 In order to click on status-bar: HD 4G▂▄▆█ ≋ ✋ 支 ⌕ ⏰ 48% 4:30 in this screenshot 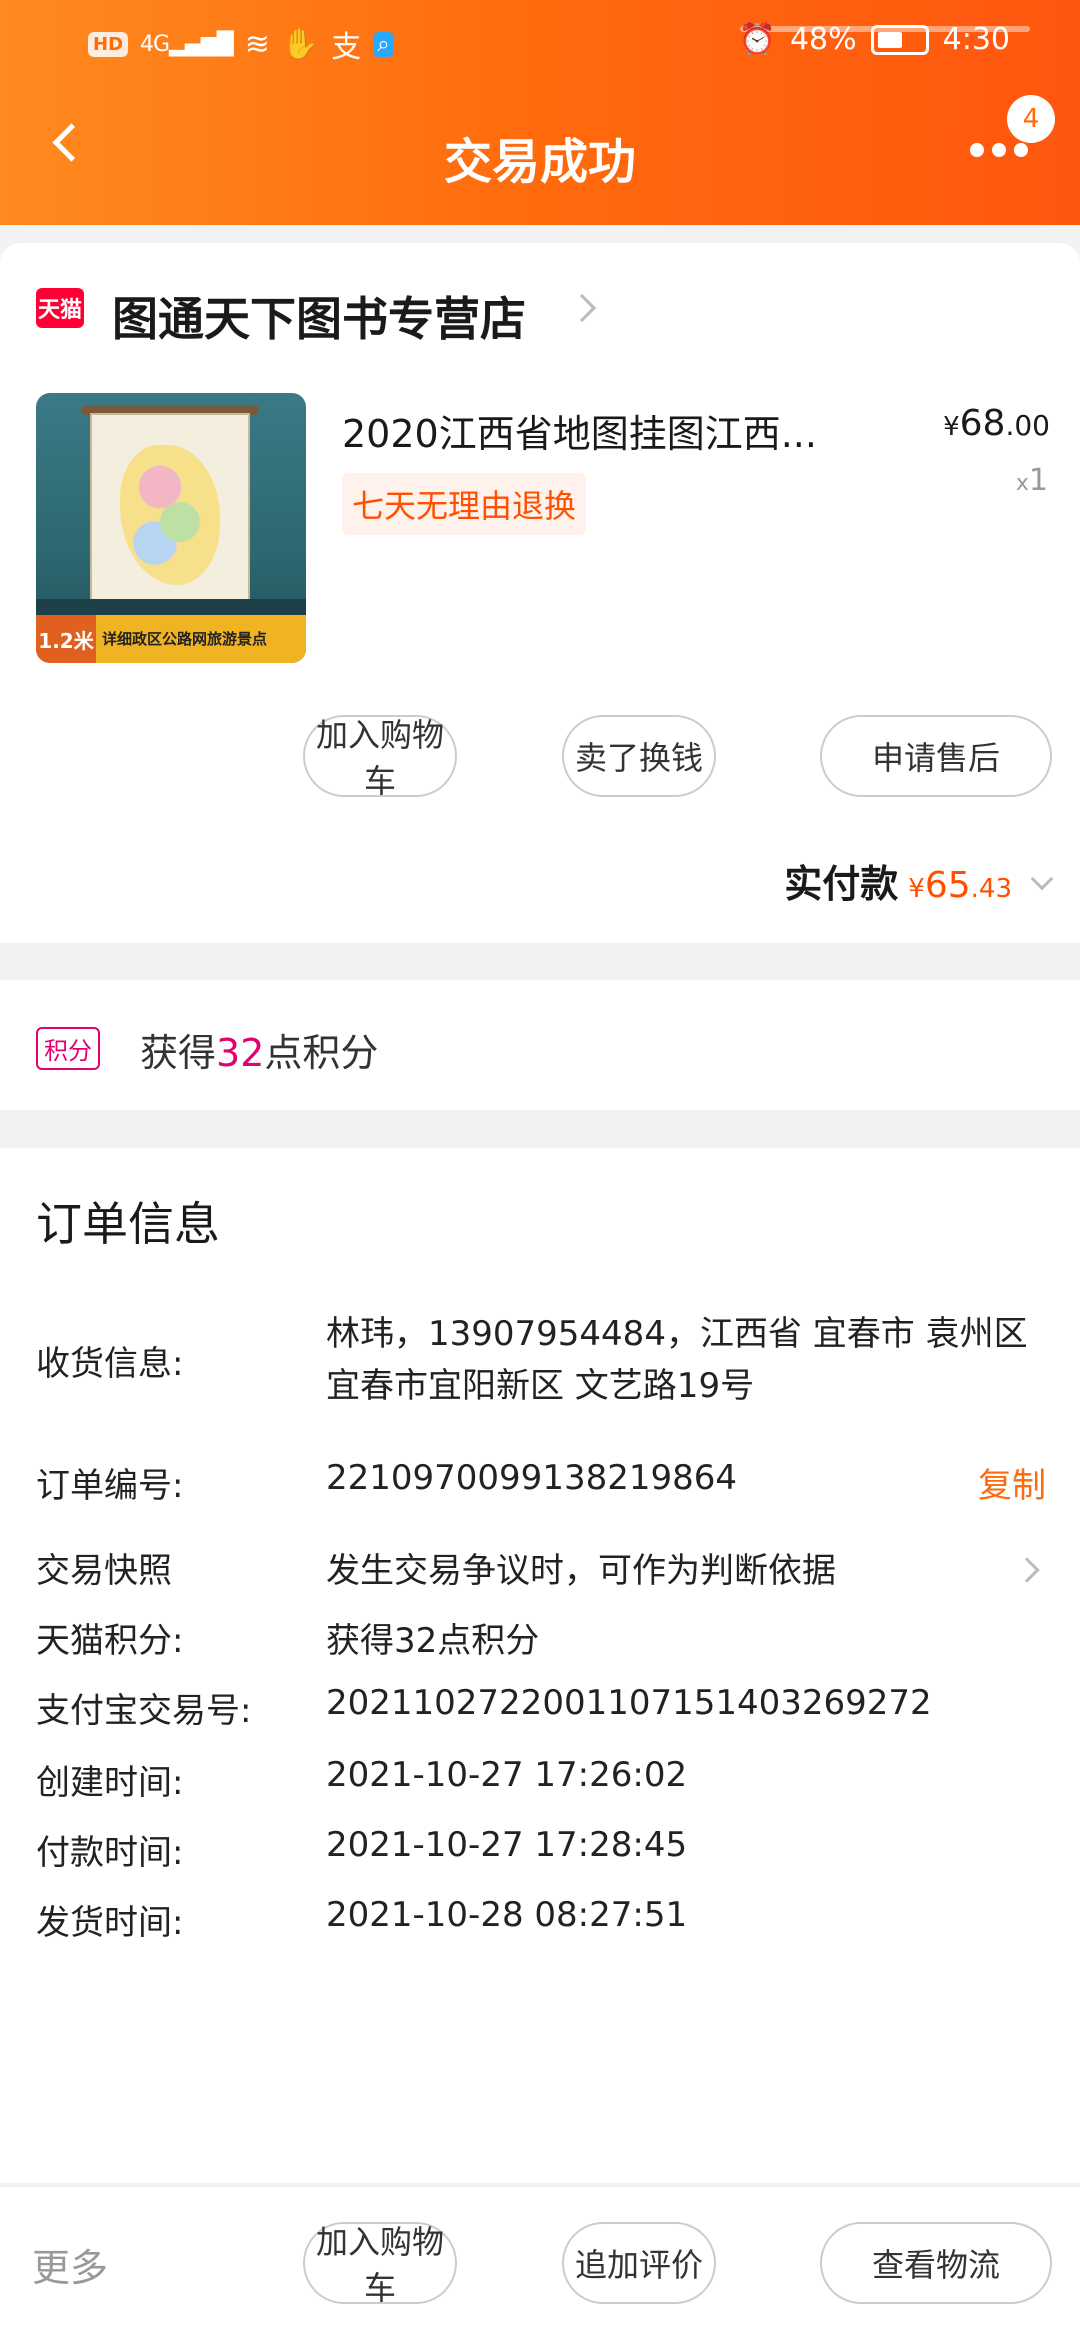, I will do `click(540, 43)`.